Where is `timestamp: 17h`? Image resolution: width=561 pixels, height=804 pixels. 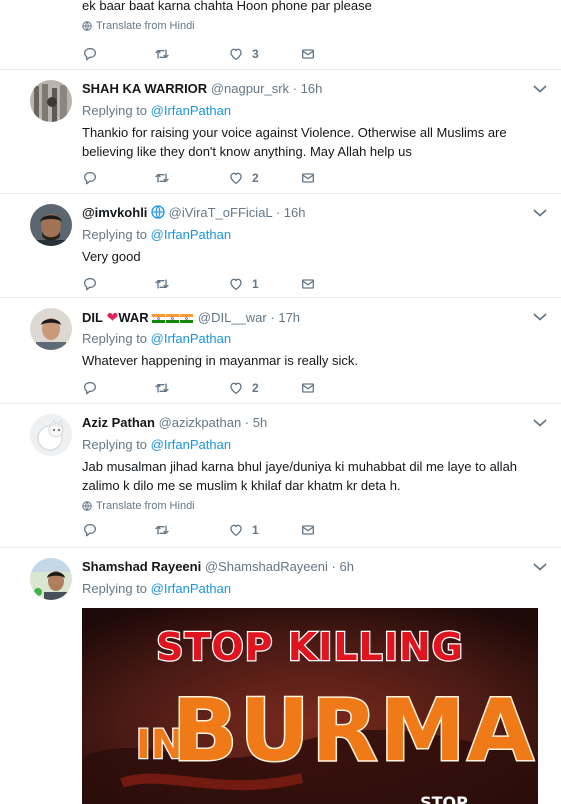 timestamp: 17h is located at coordinates (289, 317).